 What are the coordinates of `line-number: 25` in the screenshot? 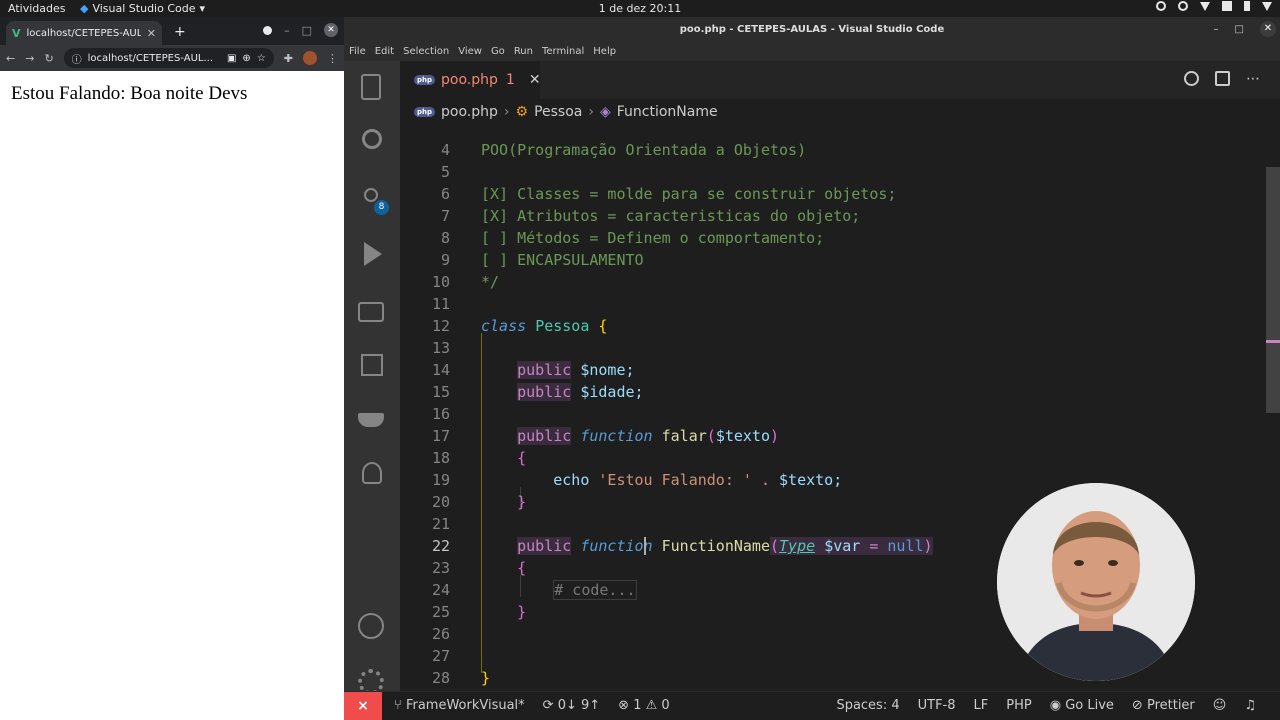 It's located at (440, 612).